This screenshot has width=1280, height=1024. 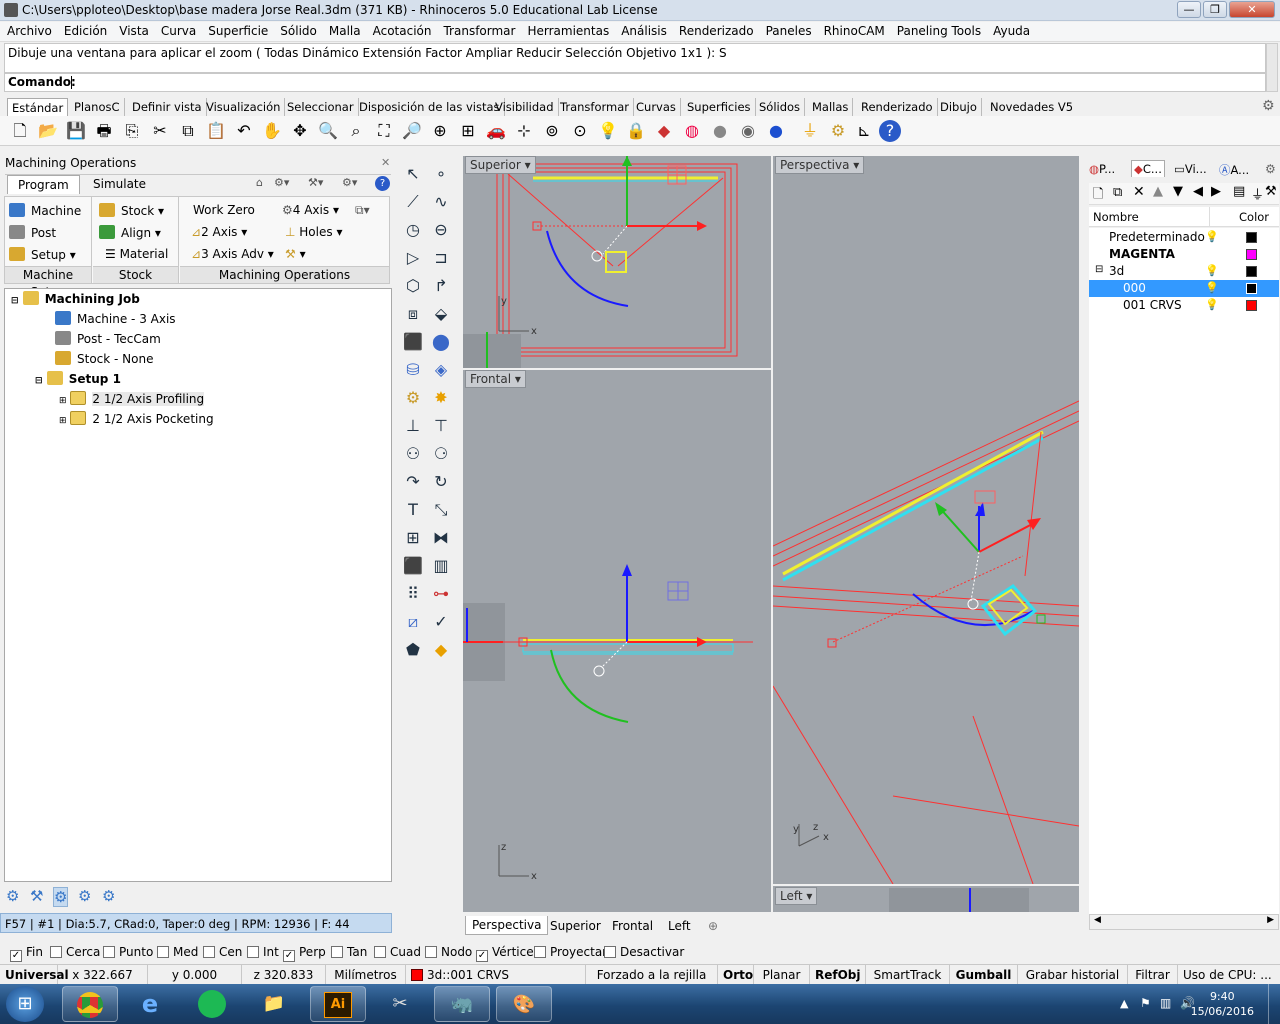 What do you see at coordinates (413, 202) in the screenshot?
I see `polyline-icon: ⟋` at bounding box center [413, 202].